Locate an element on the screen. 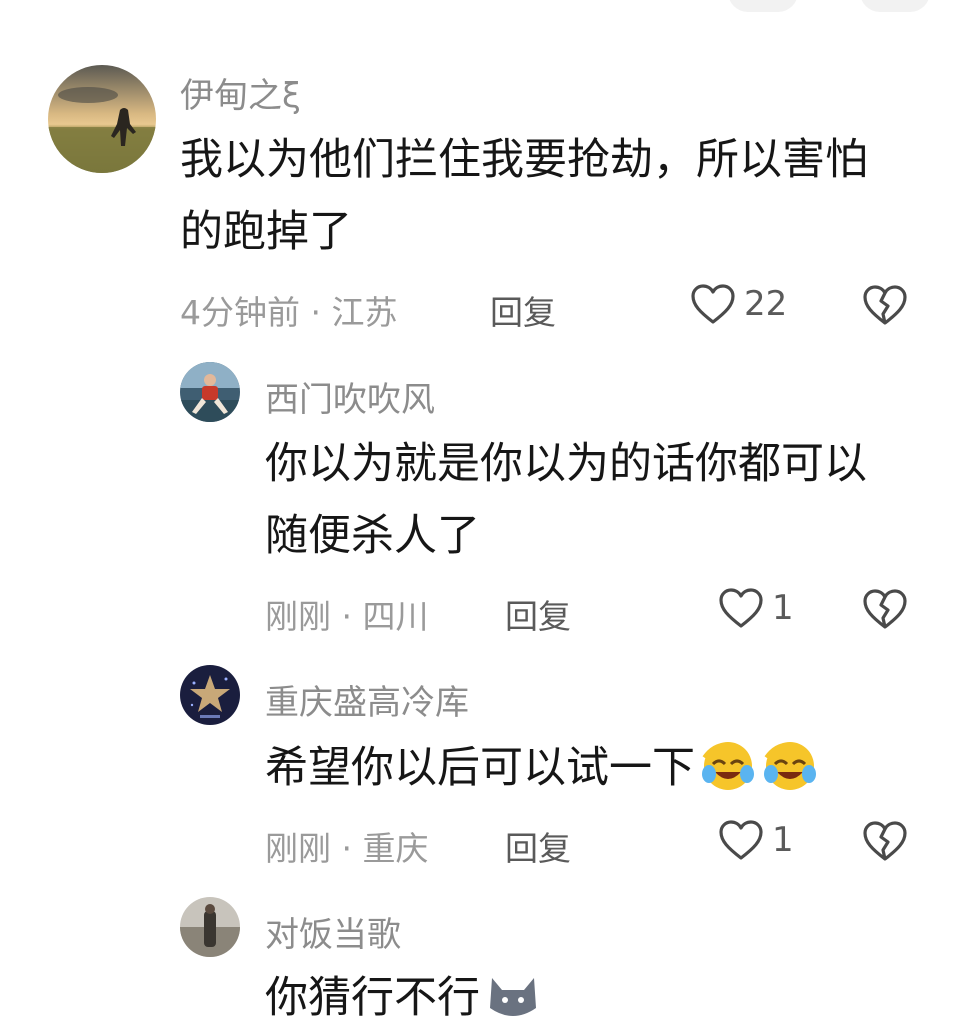  username: 西门吹吹风 is located at coordinates (350, 396).